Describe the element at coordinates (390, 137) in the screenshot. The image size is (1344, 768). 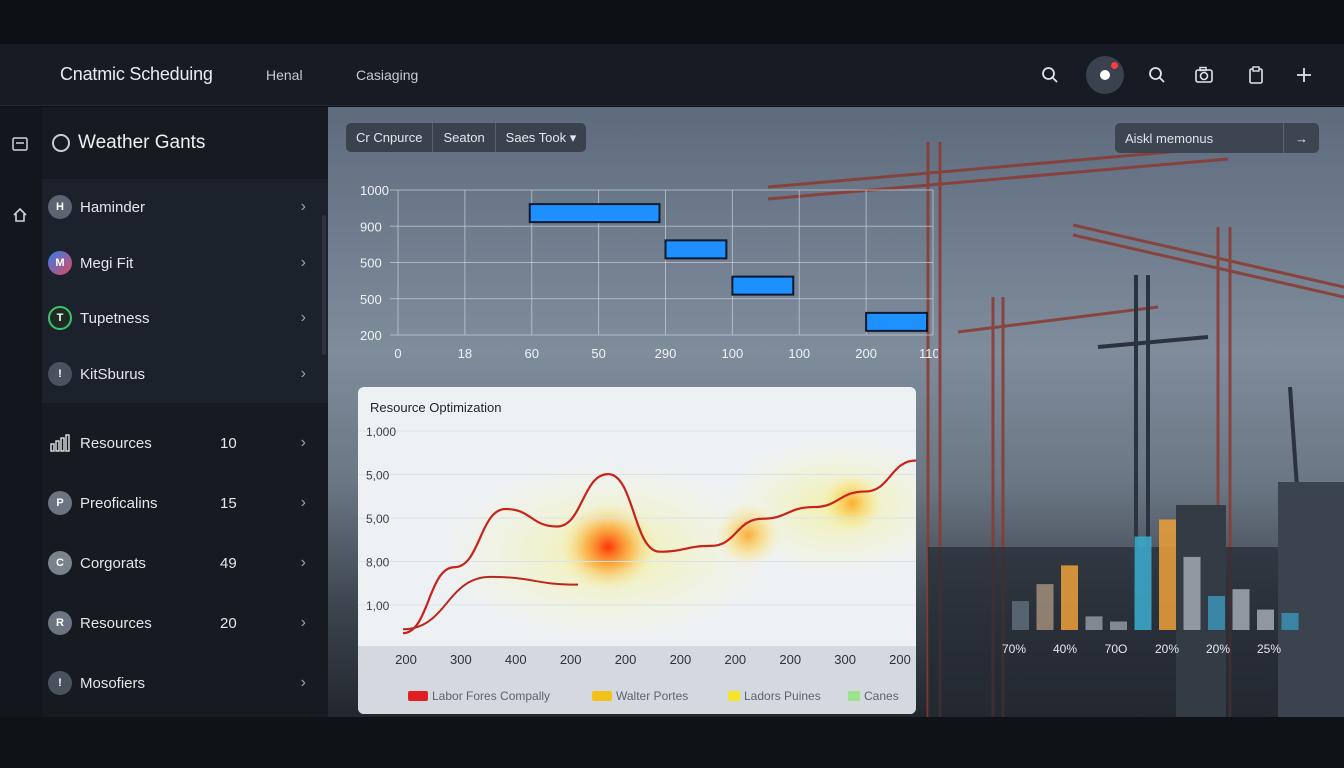
I see `toolbar-segment-source: Cr Cnpurce` at that location.